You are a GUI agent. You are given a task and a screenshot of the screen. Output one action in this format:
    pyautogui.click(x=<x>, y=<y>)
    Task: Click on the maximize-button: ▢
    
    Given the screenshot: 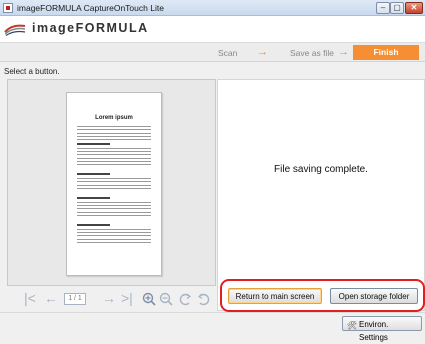 What is the action you would take?
    pyautogui.click(x=397, y=8)
    